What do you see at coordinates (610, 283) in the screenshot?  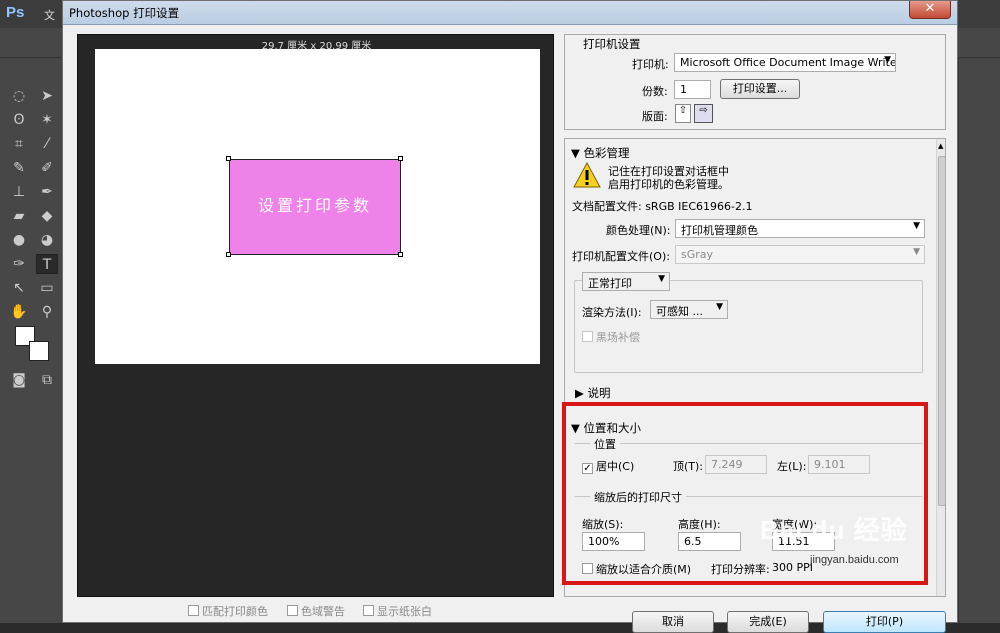 I see `print-mode-value: 正常打印` at bounding box center [610, 283].